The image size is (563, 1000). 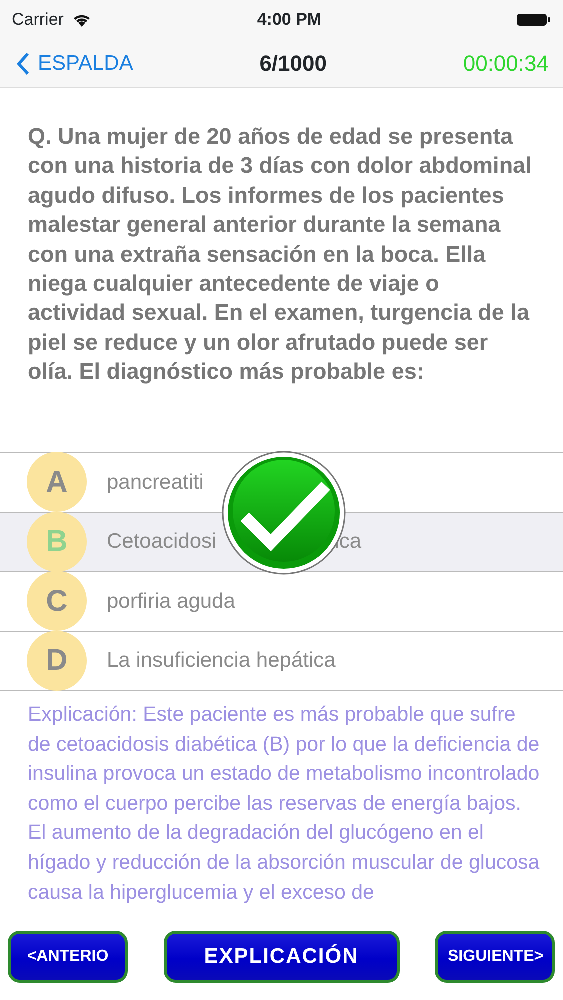 What do you see at coordinates (57, 542) in the screenshot?
I see `option-letter: B` at bounding box center [57, 542].